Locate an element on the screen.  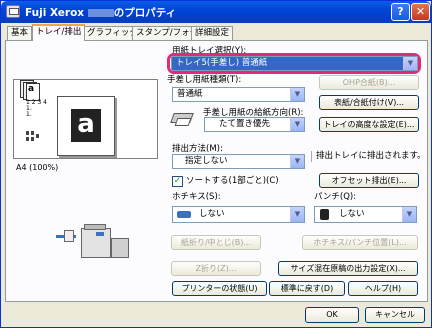
tray-select: トレイ5(手差し) 普通紙 ▼ is located at coordinates (294, 63).